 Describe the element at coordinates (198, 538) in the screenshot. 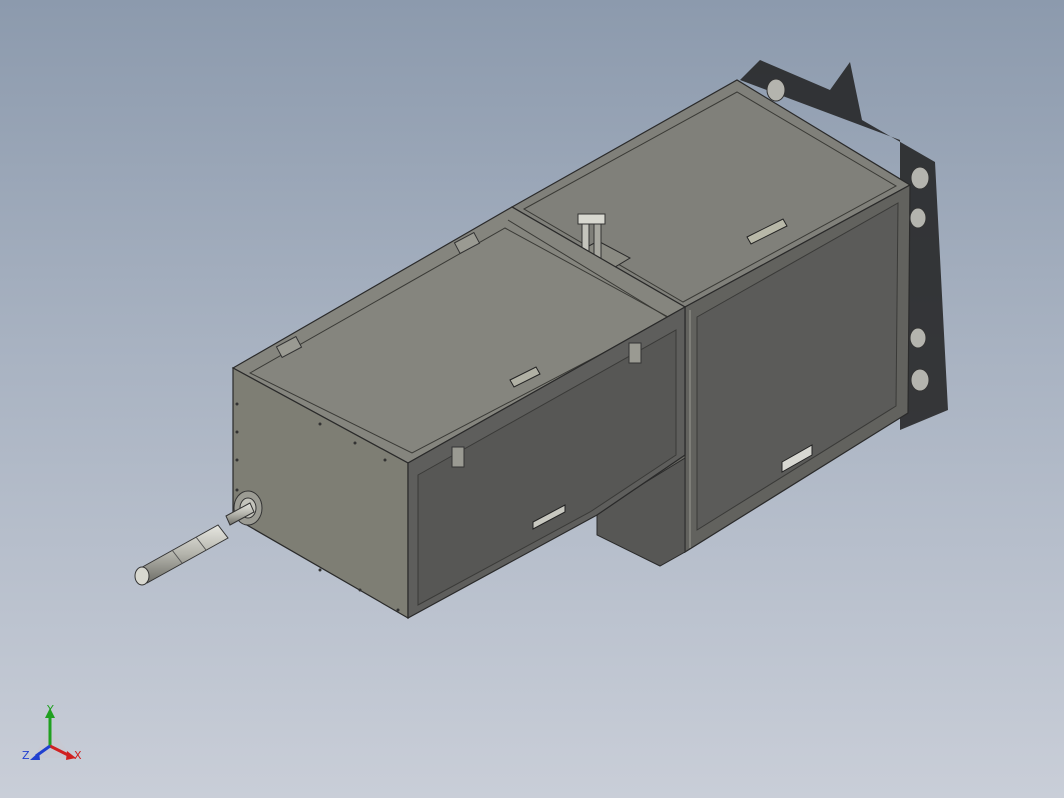

I see `shaft-assembly` at that location.